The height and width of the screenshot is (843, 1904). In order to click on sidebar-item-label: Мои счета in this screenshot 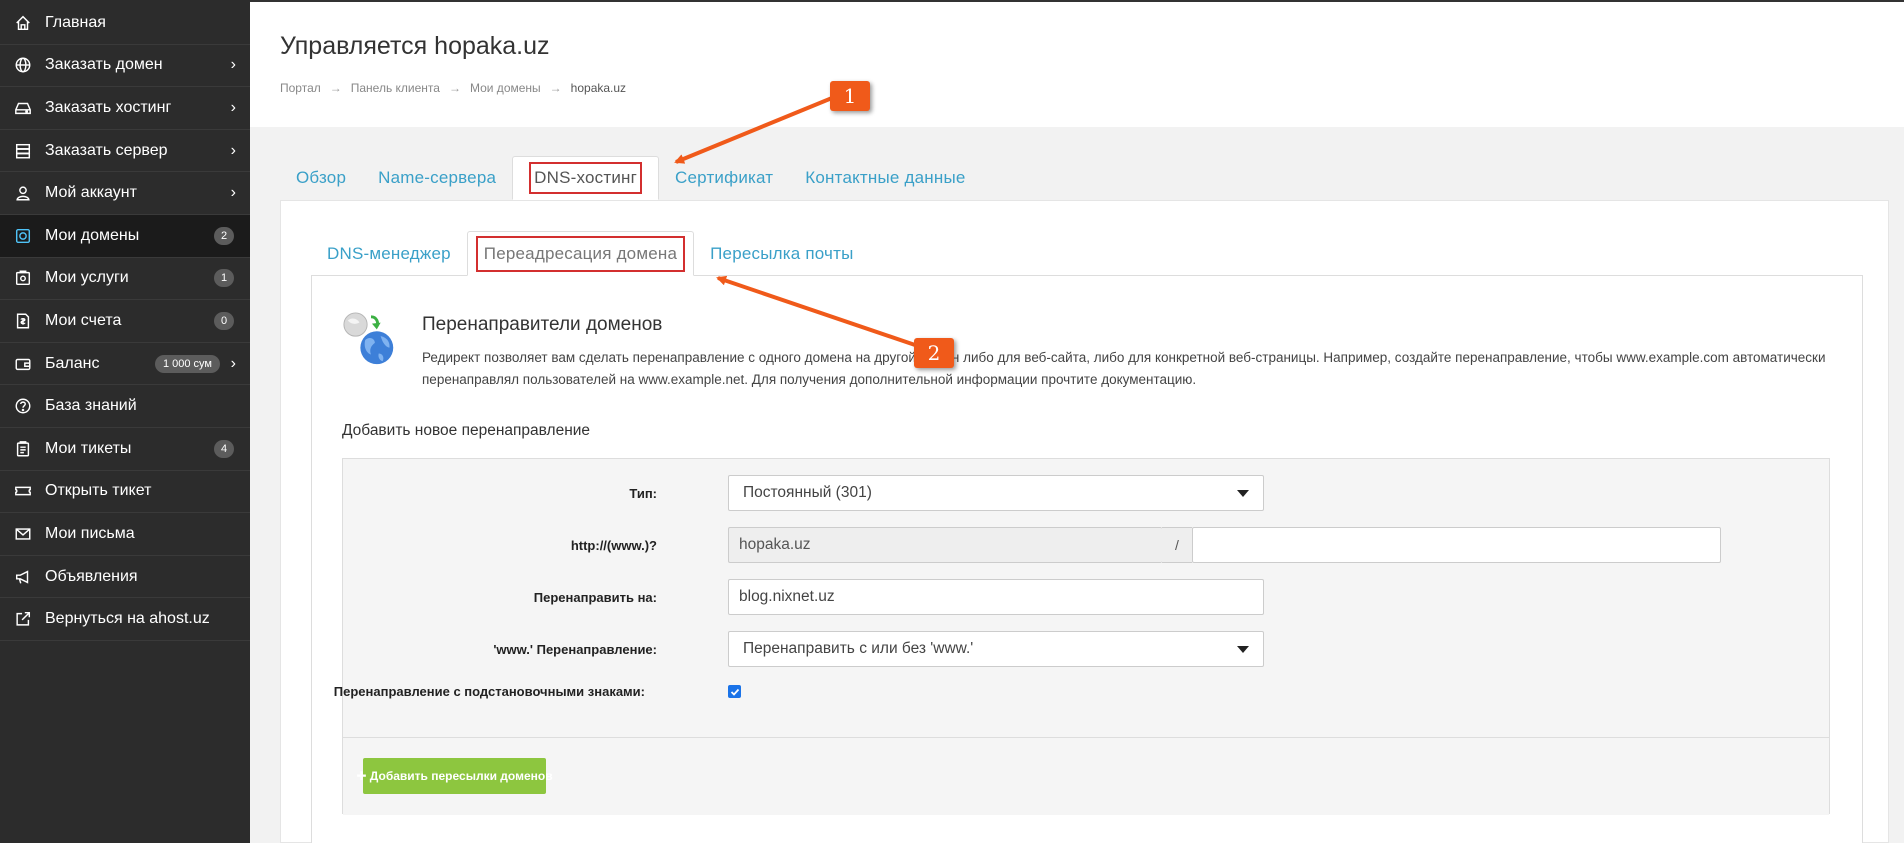, I will do `click(83, 320)`.